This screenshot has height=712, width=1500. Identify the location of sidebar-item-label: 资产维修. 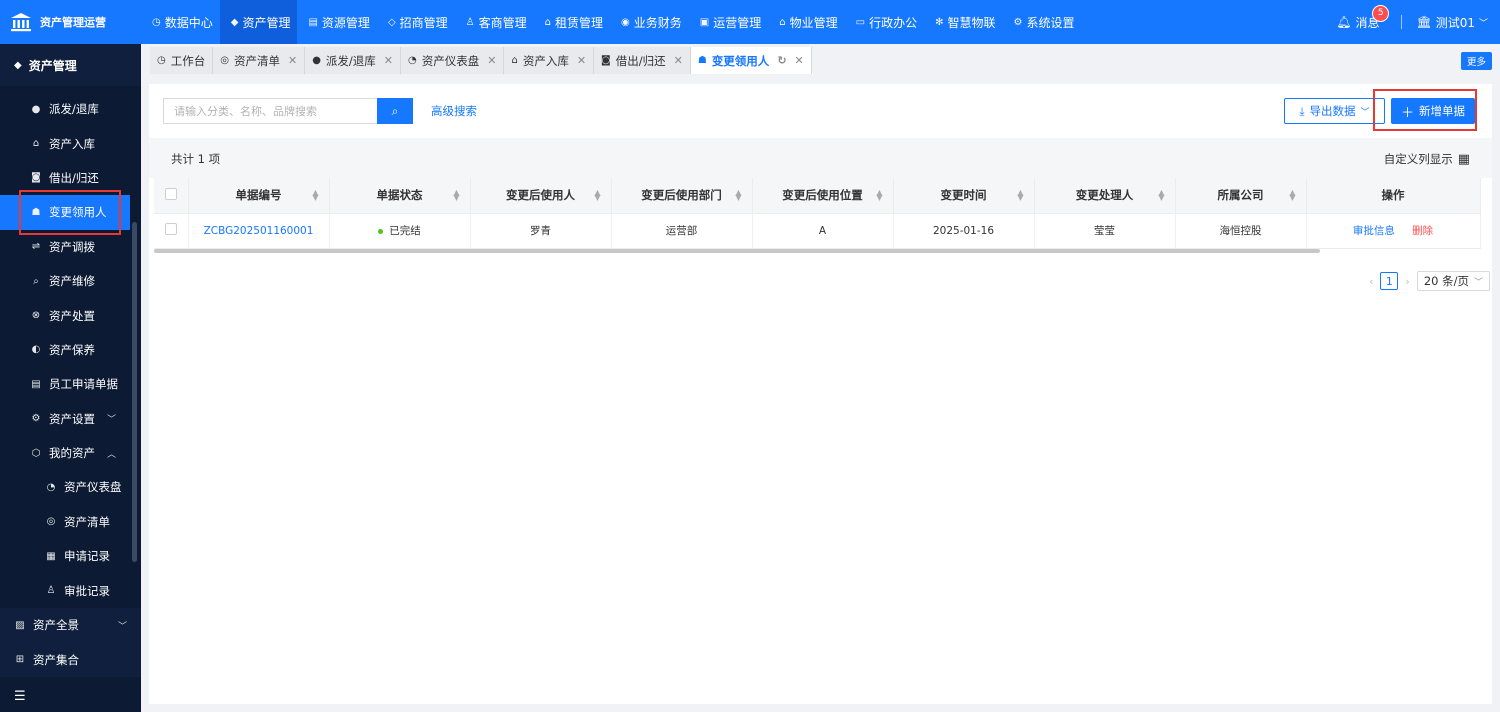
(72, 281).